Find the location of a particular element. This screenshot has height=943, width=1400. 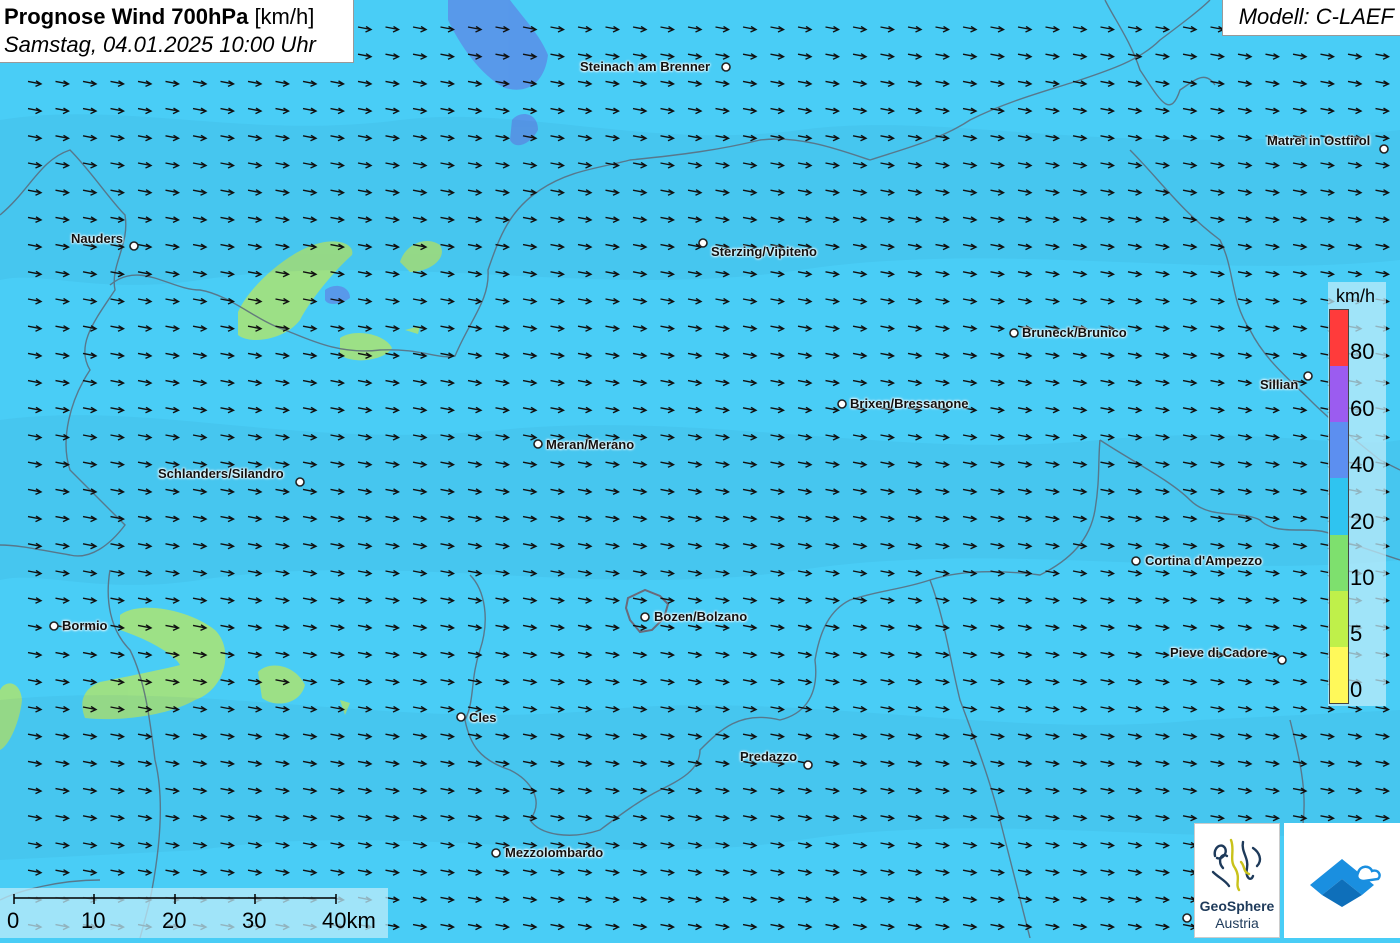

place-label-brixen: Brixen/Bressanone is located at coordinates (909, 403).